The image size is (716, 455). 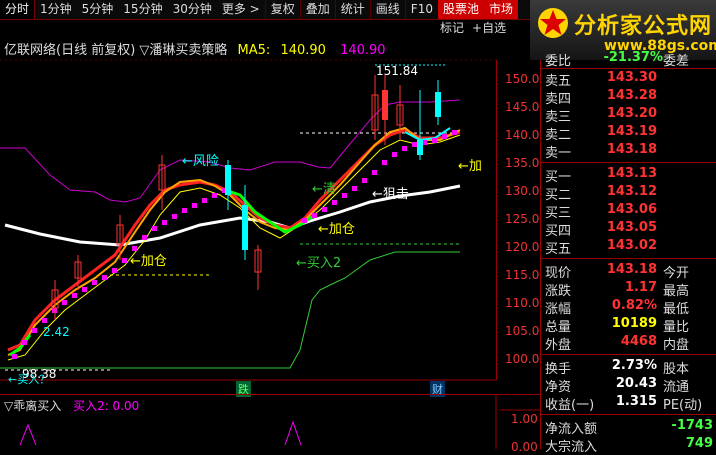 What do you see at coordinates (617, 367) in the screenshot?
I see `stat-row-turnover: 换手 2.73% 股本` at bounding box center [617, 367].